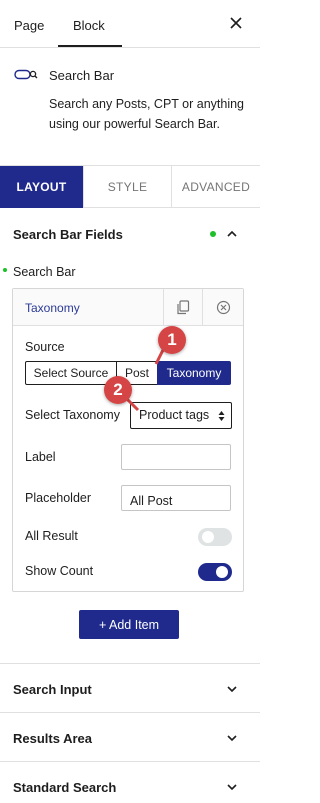 The width and height of the screenshot is (320, 803). I want to click on panel-search-input: Search Input, so click(130, 687).